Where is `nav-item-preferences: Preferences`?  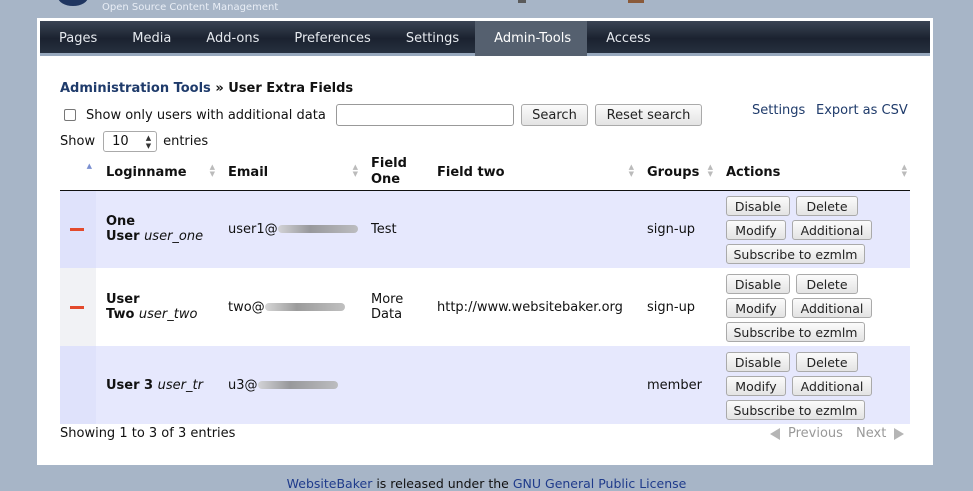 nav-item-preferences: Preferences is located at coordinates (330, 38).